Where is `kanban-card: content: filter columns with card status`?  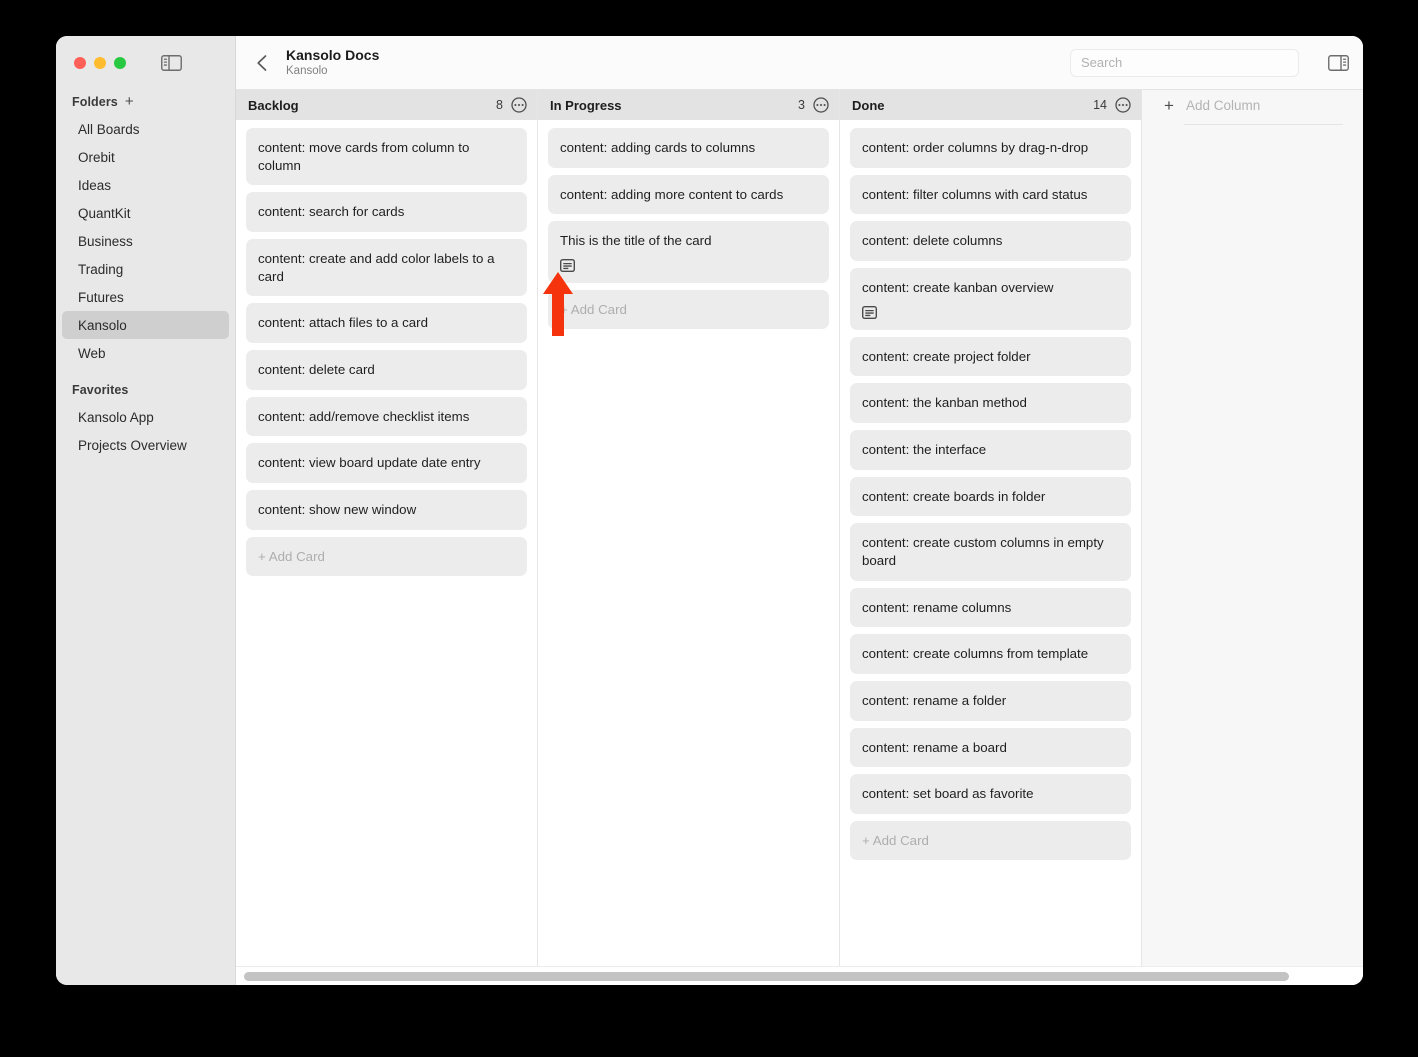
kanban-card: content: filter columns with card status is located at coordinates (990, 194).